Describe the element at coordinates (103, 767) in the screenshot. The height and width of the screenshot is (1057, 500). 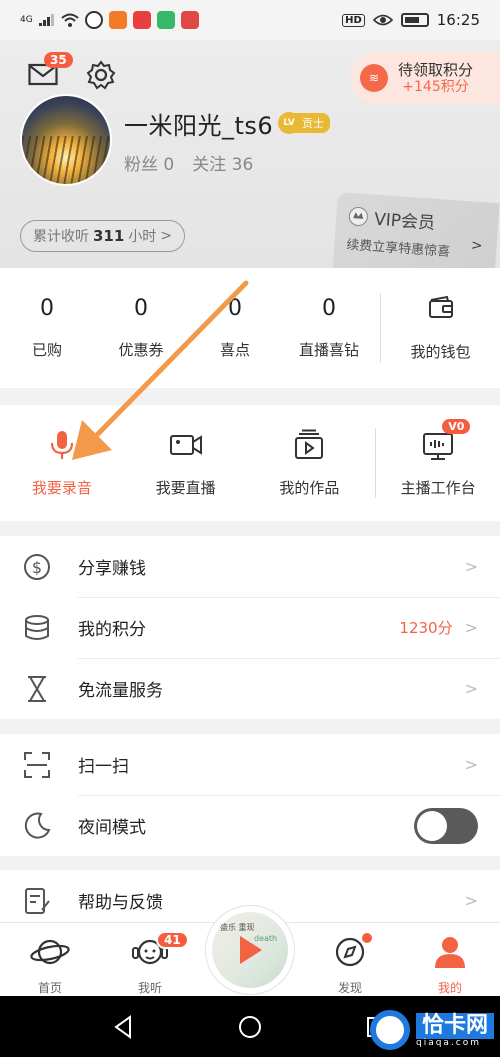
I see `row-label: 扫一扫` at that location.